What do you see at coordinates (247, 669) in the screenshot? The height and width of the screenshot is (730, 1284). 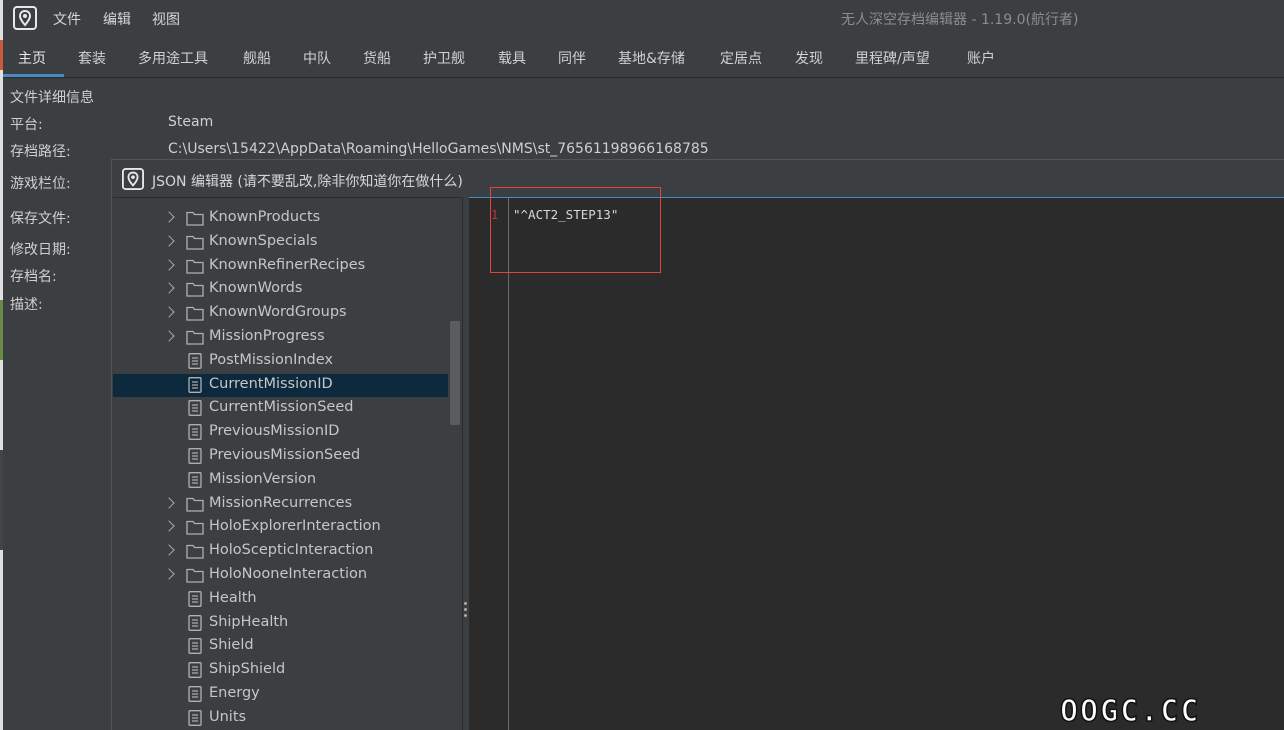 I see `tree-node-label: ShipShield` at bounding box center [247, 669].